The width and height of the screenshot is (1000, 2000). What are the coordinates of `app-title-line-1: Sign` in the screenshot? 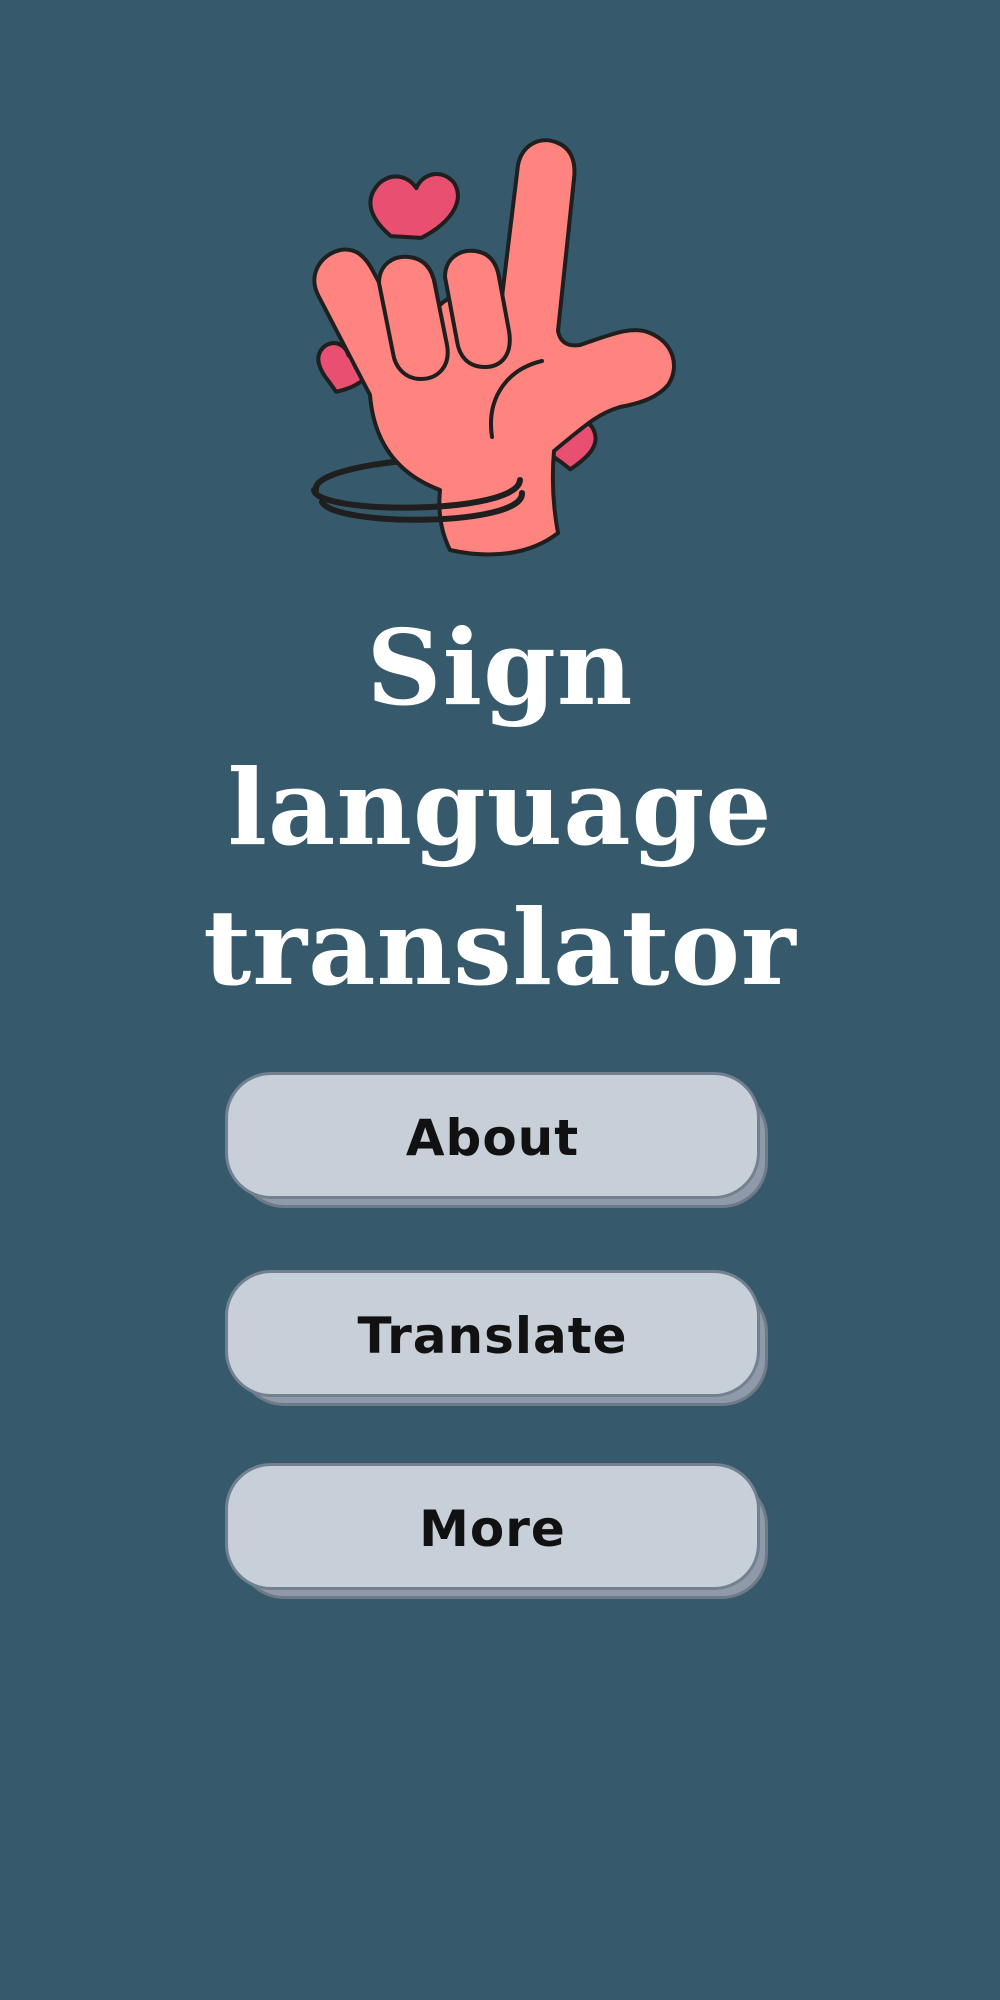 It's located at (500, 667).